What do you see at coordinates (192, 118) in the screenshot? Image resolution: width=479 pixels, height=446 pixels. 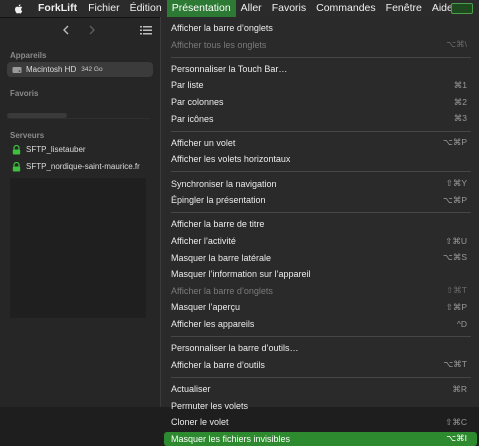 I see `menu-item-label: Par icônes` at bounding box center [192, 118].